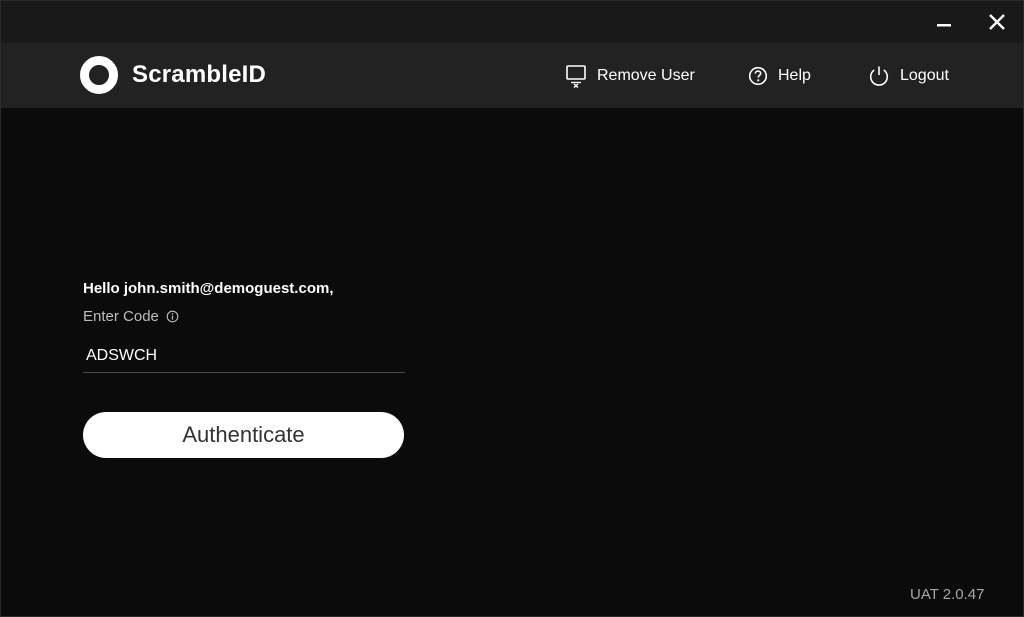 This screenshot has width=1024, height=617. What do you see at coordinates (199, 74) in the screenshot?
I see `app-name: ScrambleID` at bounding box center [199, 74].